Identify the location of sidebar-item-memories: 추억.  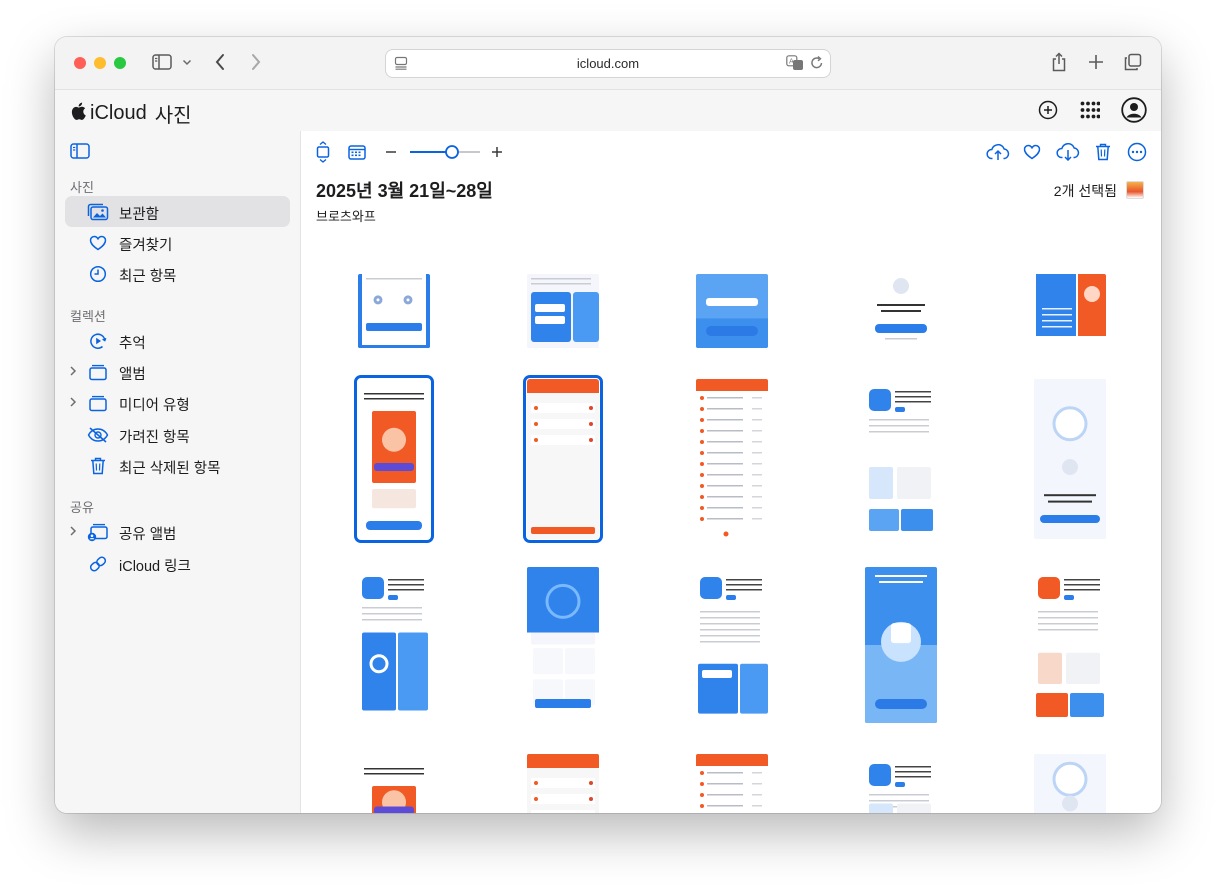
(177, 340).